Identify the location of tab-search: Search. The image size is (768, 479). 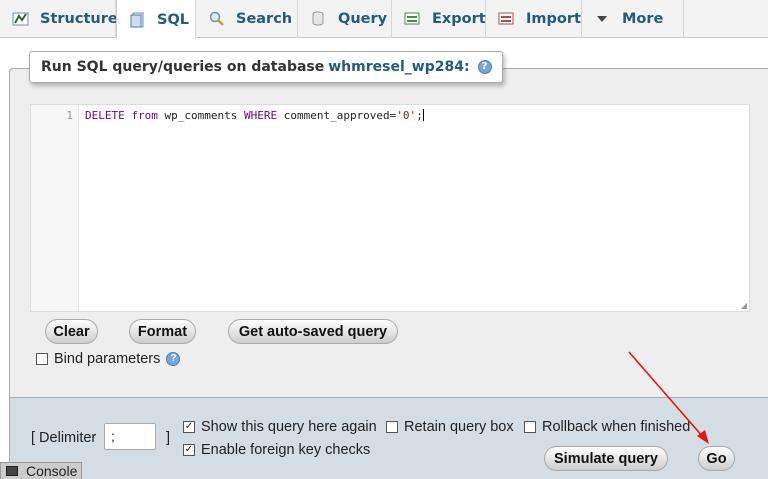
(247, 19).